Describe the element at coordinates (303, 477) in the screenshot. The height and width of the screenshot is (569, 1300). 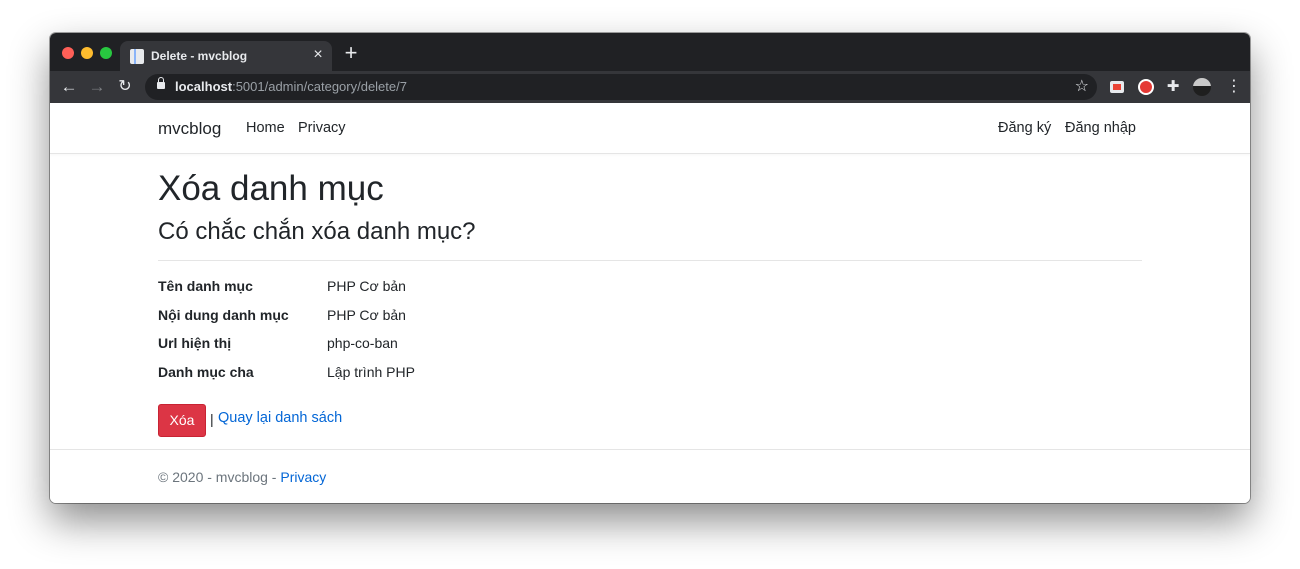
I see `footer-privacy-link: Privacy` at that location.